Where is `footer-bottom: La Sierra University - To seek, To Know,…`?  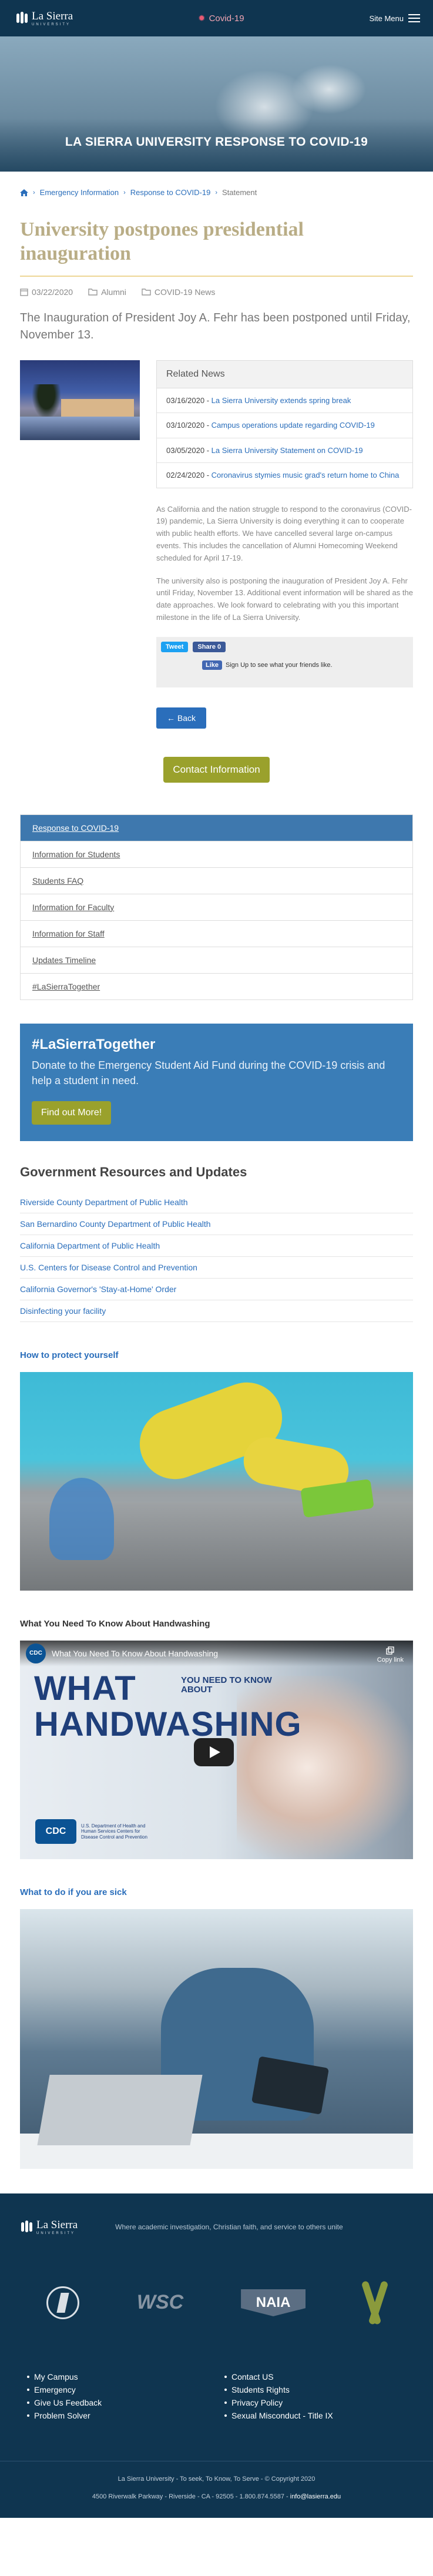
footer-bottom: La Sierra University - To seek, To Know,… is located at coordinates (216, 2489).